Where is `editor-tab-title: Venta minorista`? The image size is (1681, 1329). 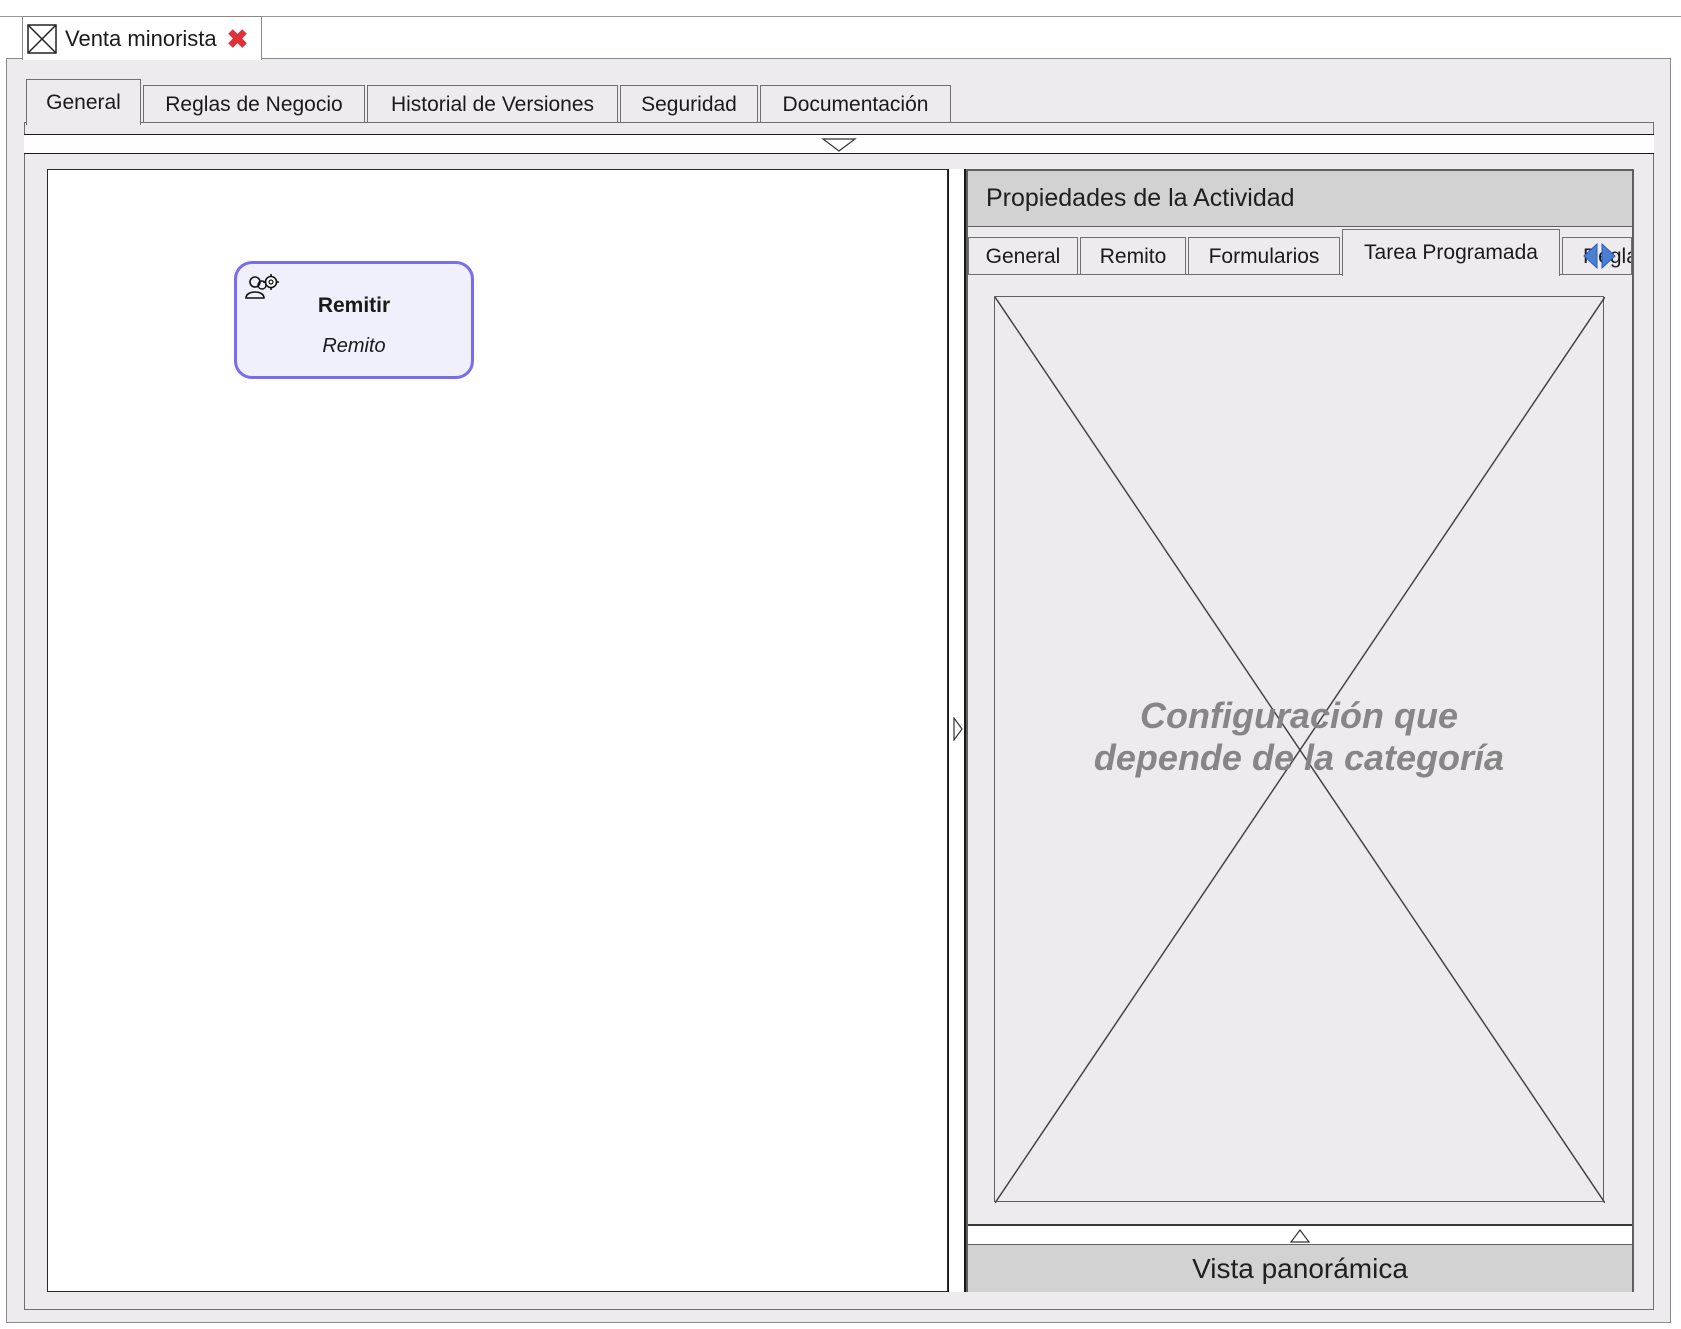
editor-tab-title: Venta minorista is located at coordinates (141, 38).